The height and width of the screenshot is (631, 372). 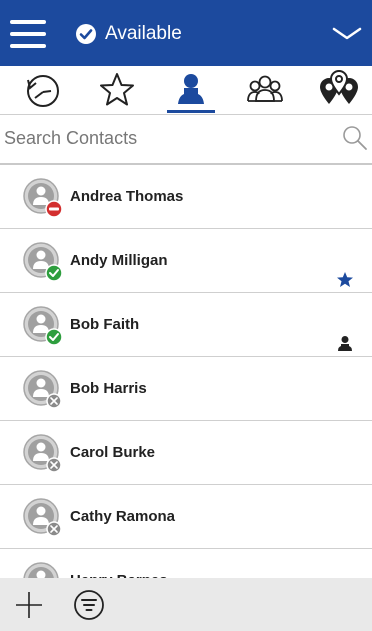 I want to click on presence-status-selector: Available, so click(x=128, y=34).